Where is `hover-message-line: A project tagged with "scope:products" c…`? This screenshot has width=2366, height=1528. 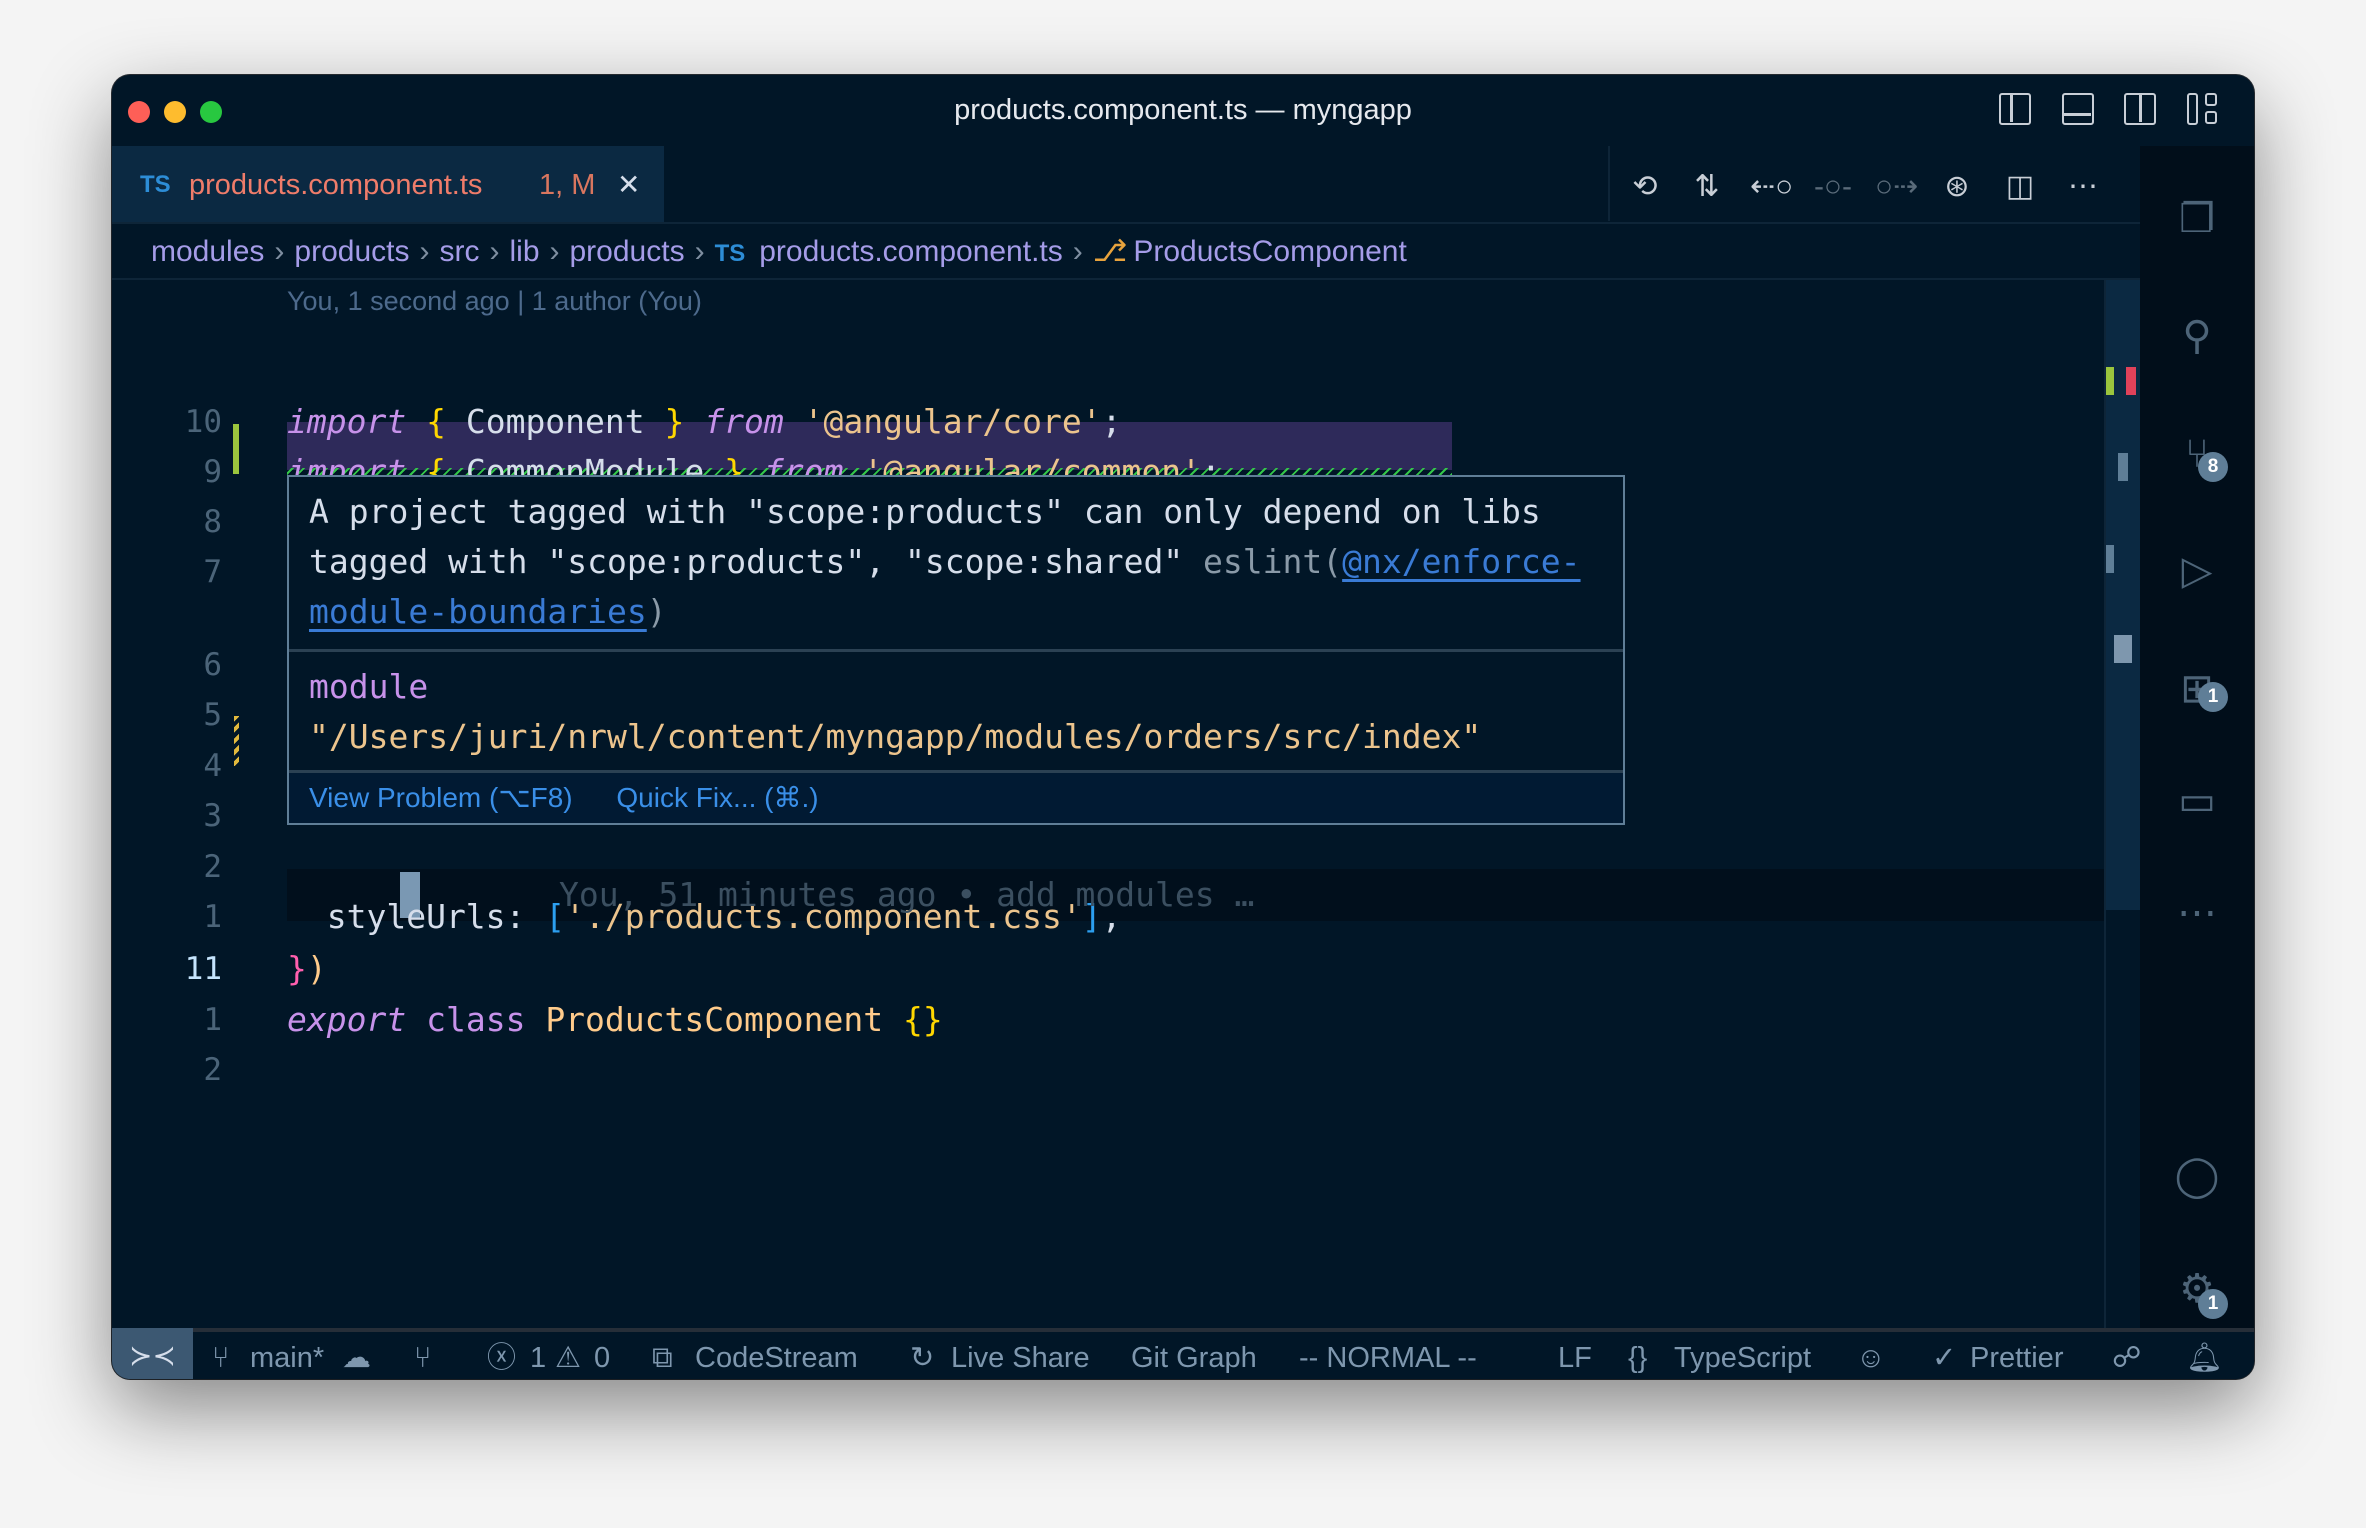
hover-message-line: A project tagged with "scope:products" c… is located at coordinates (925, 511).